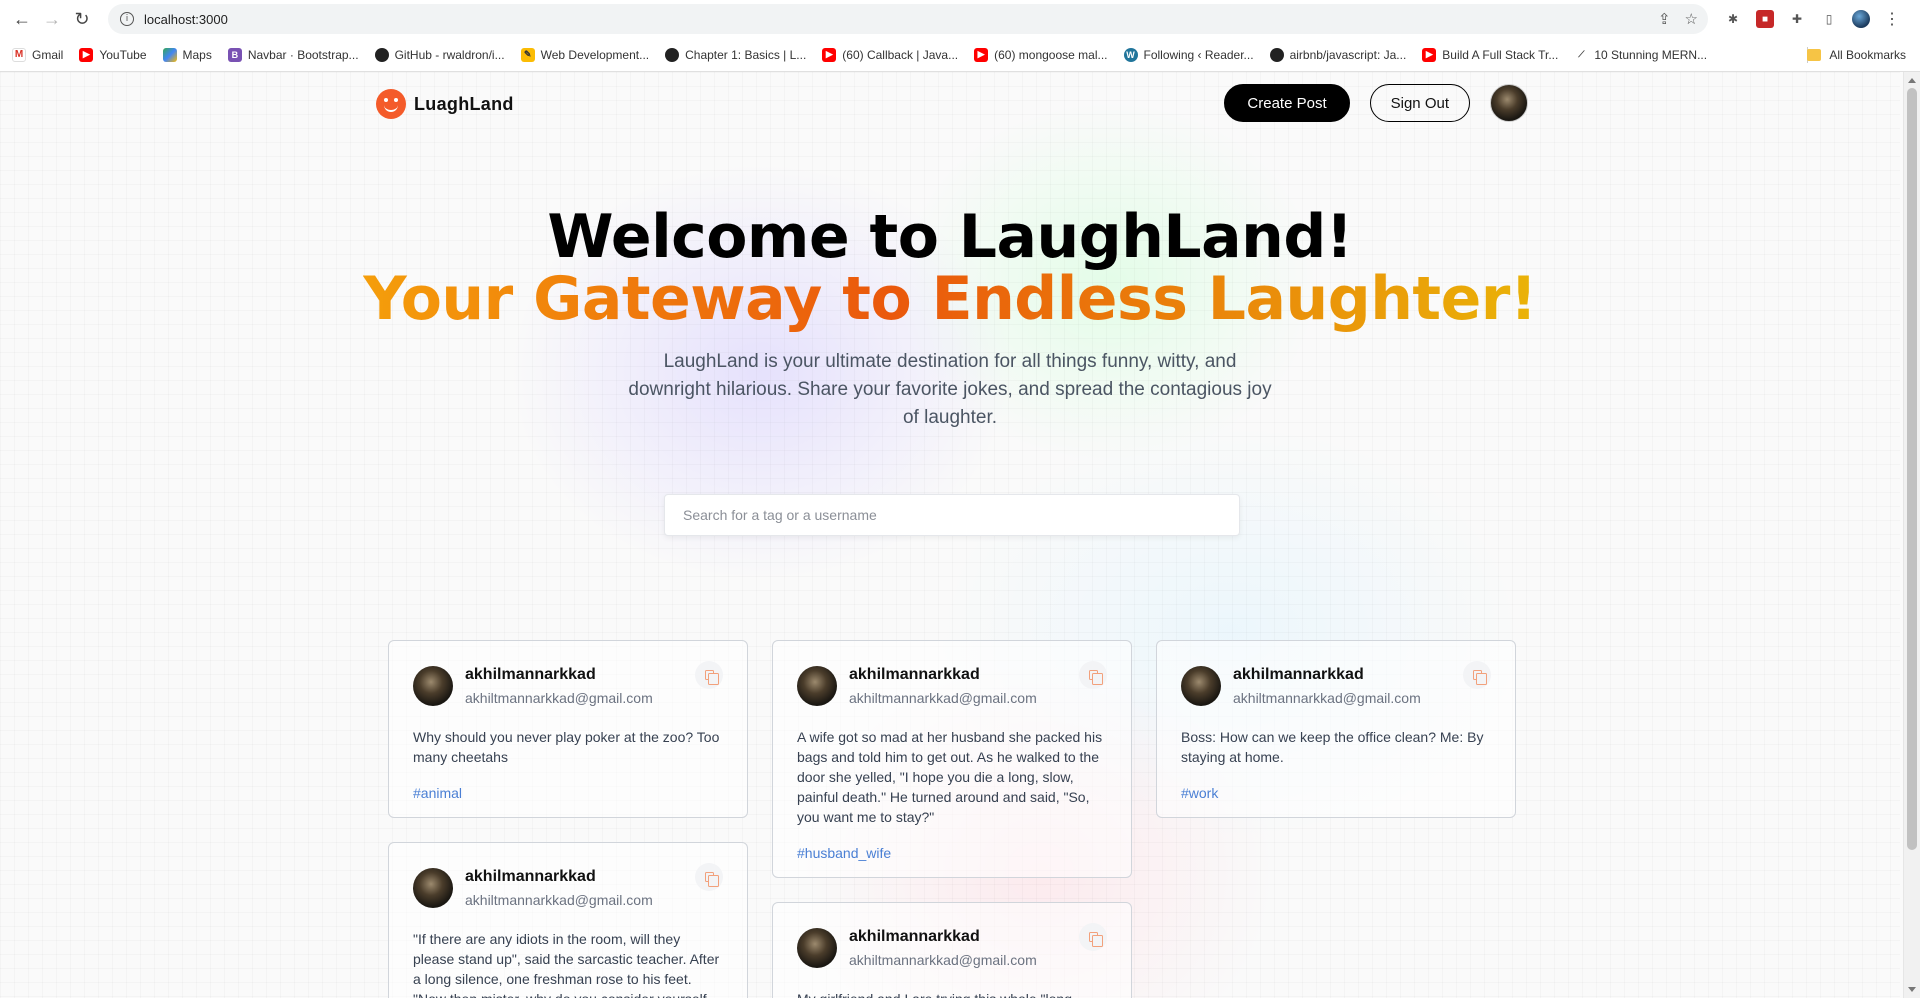 The height and width of the screenshot is (998, 1920). Describe the element at coordinates (568, 793) in the screenshot. I see `post-tag: #animal` at that location.